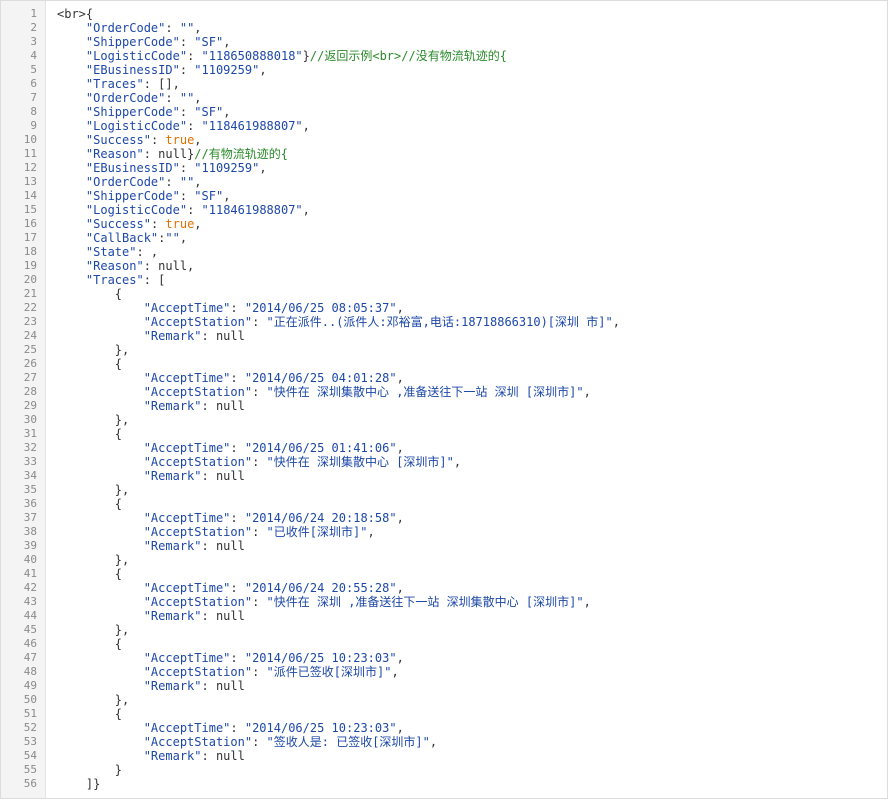 The image size is (890, 801). What do you see at coordinates (122, 238) in the screenshot?
I see `code-token: "CallBack"` at bounding box center [122, 238].